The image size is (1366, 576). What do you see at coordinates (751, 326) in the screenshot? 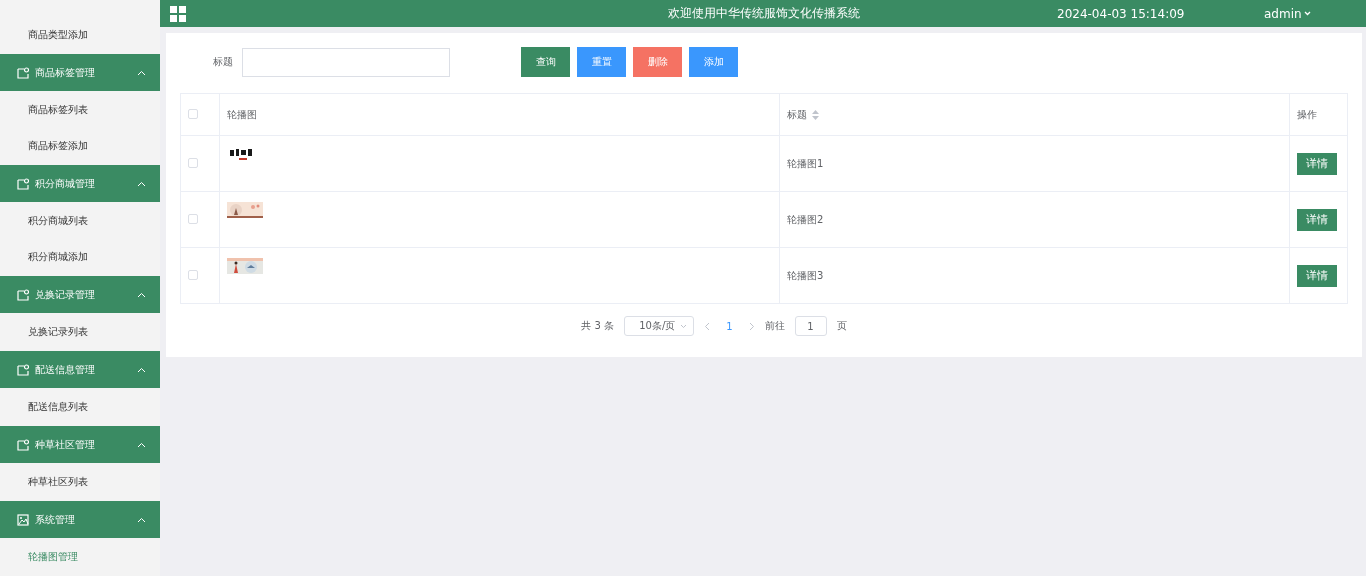
I see `chevron-right-icon` at bounding box center [751, 326].